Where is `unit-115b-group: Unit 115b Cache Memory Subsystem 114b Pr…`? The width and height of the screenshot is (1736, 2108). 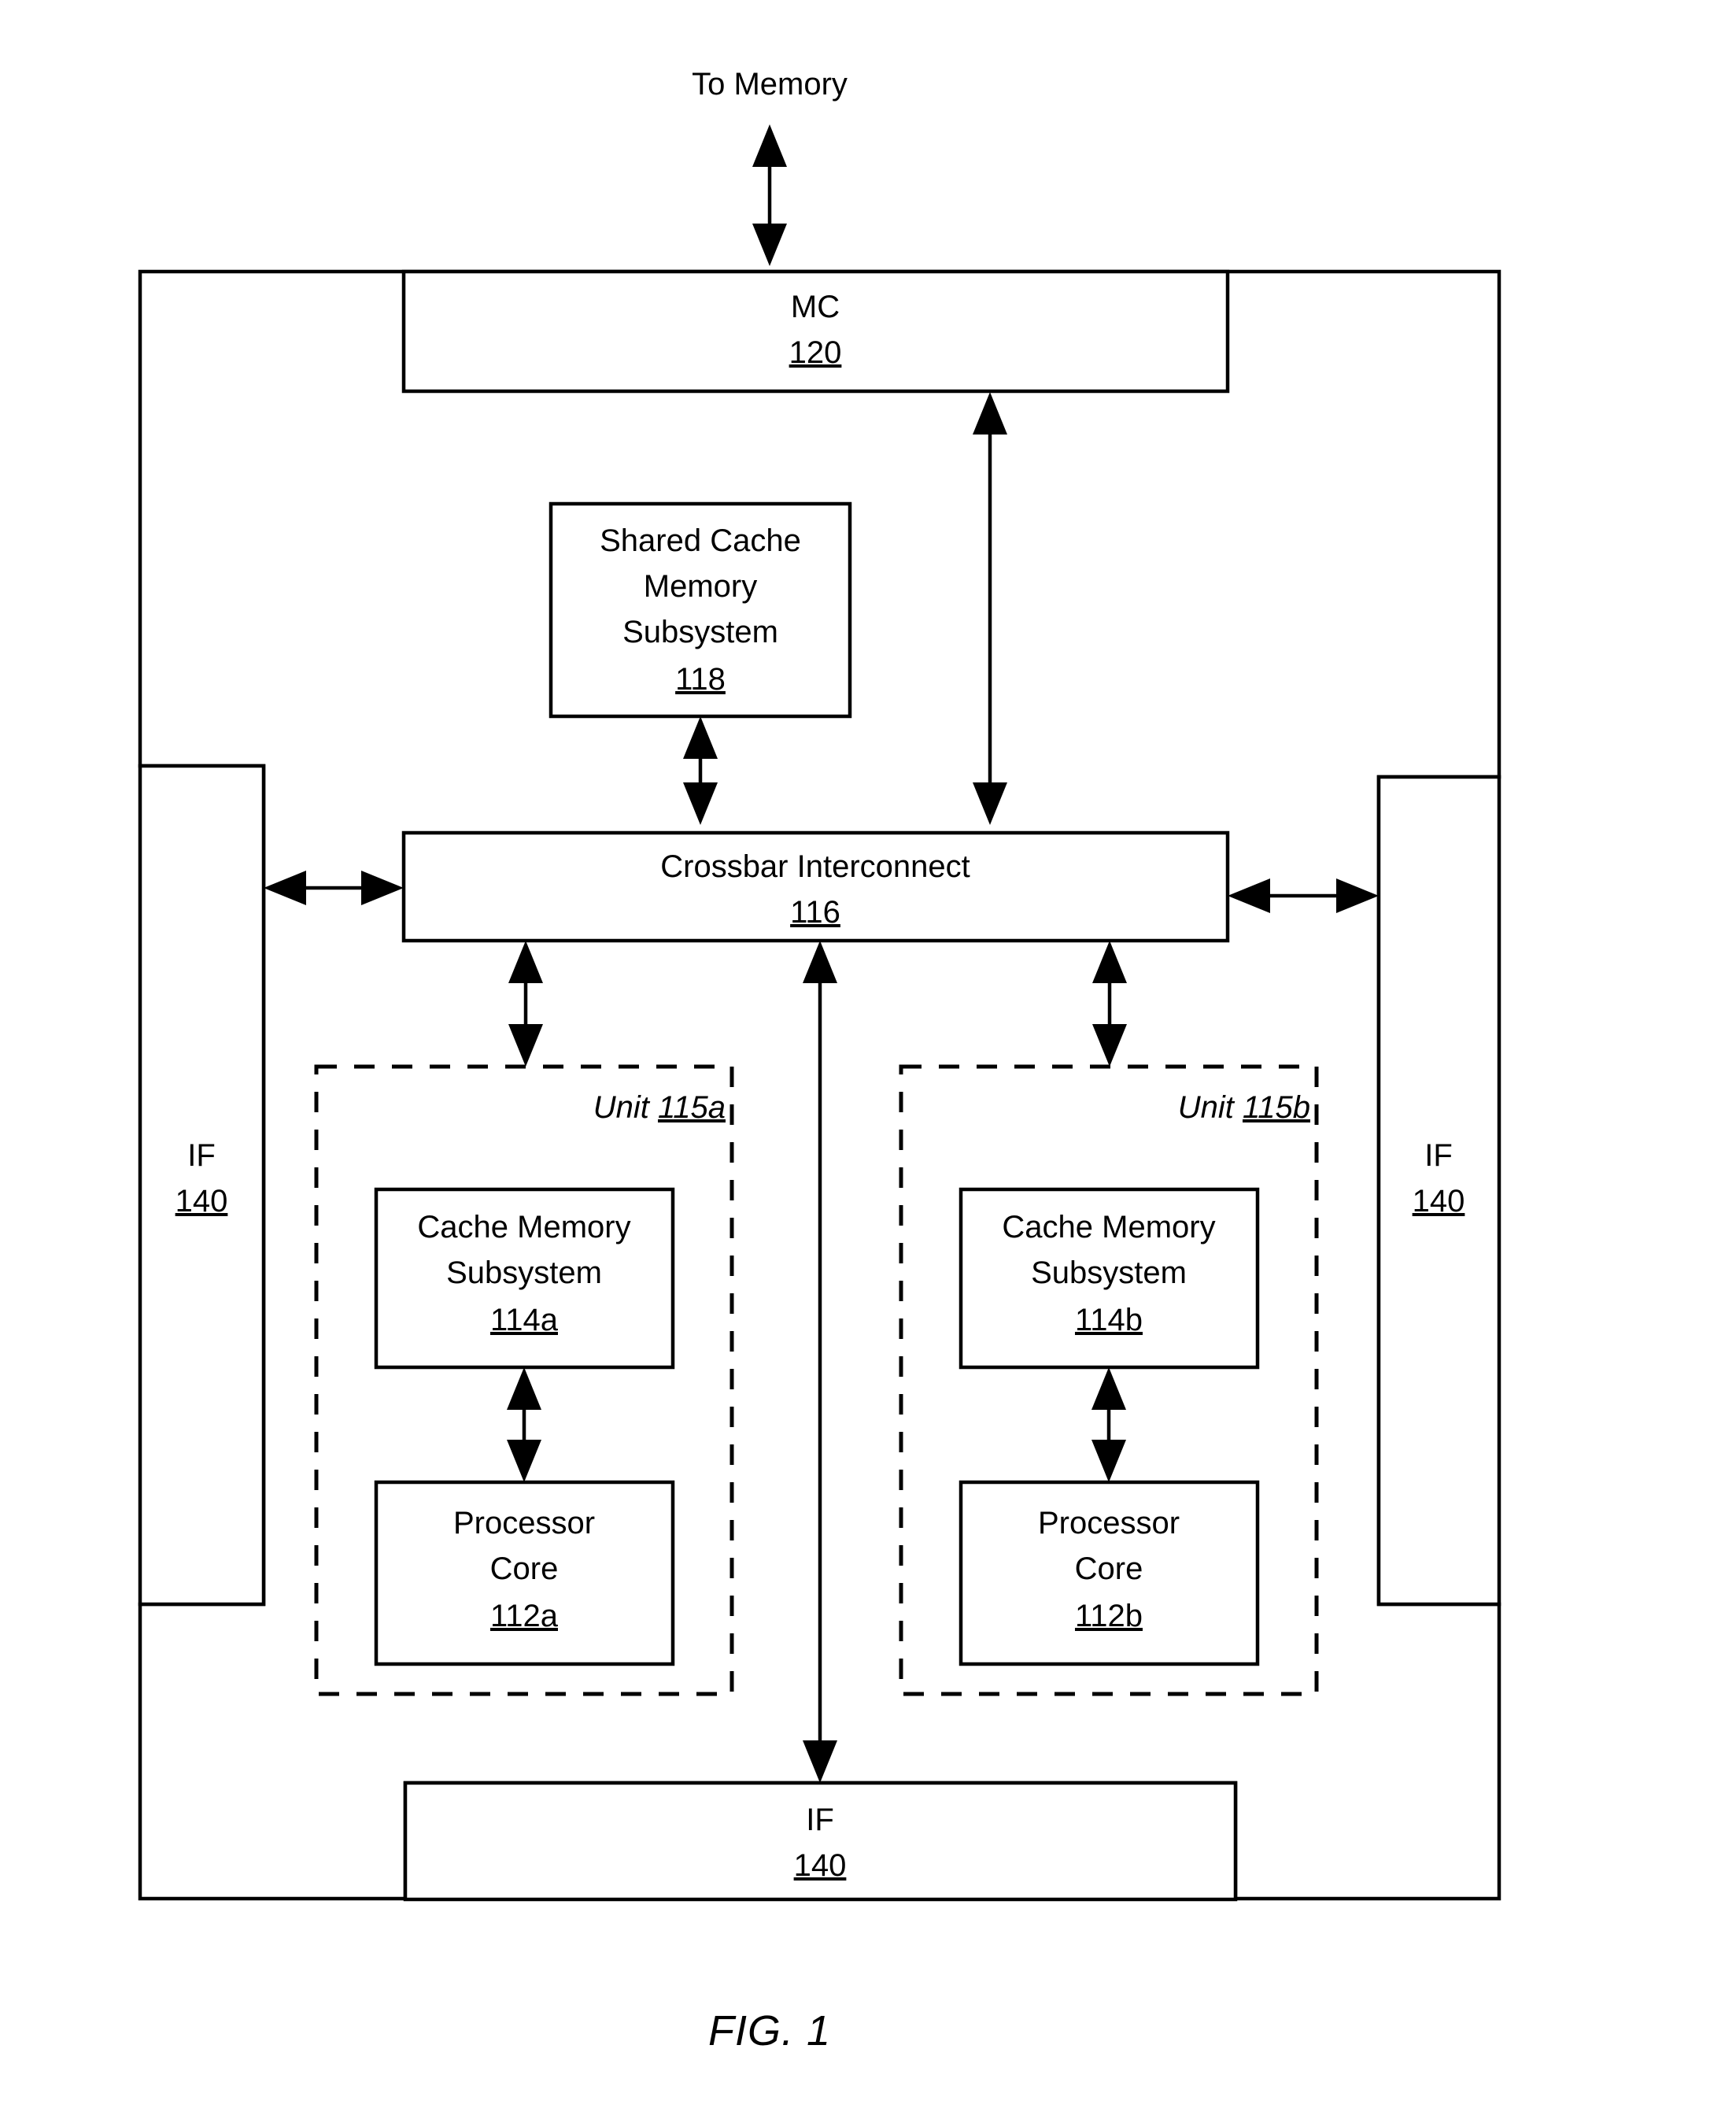 unit-115b-group: Unit 115b Cache Memory Subsystem 114b Pr… is located at coordinates (1109, 1380).